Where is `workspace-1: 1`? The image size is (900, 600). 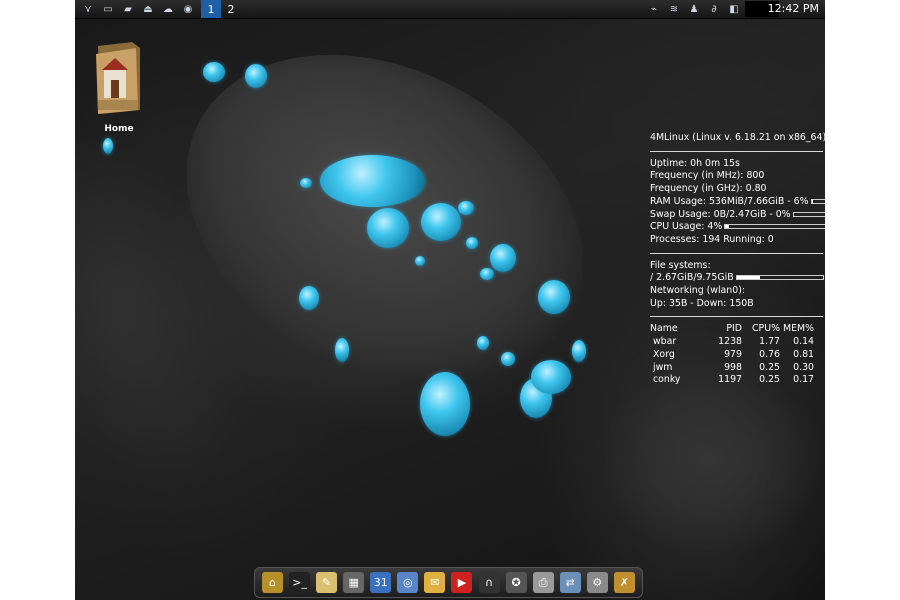
workspace-1: 1 is located at coordinates (211, 9).